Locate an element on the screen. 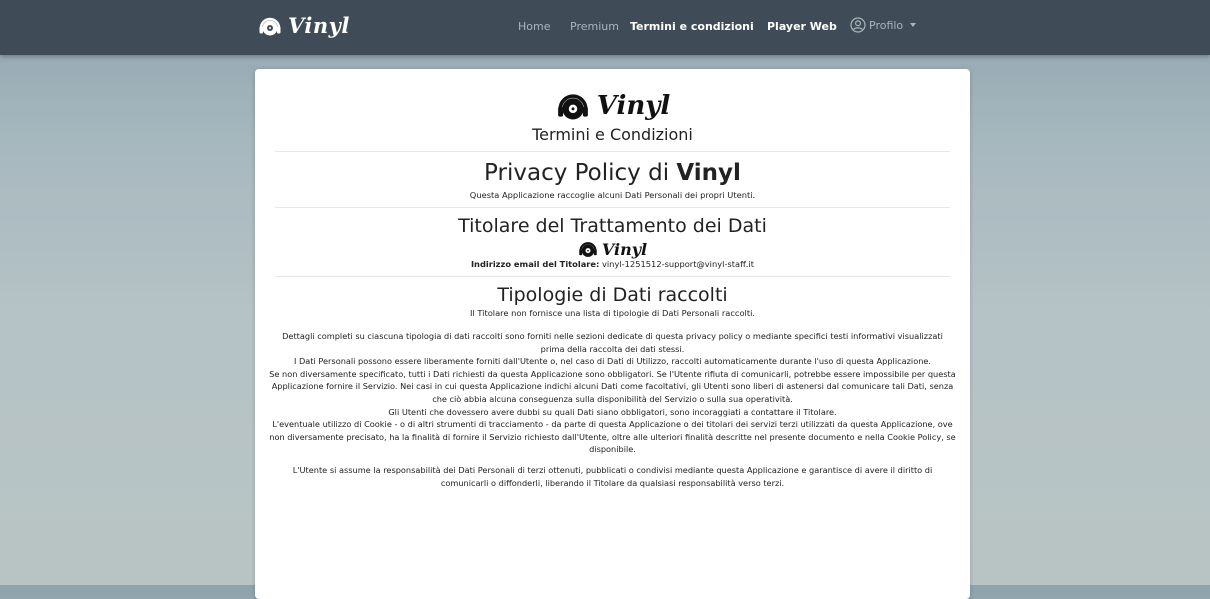 The width and height of the screenshot is (1210, 599). owner-brand-name: Vinyl is located at coordinates (624, 249).